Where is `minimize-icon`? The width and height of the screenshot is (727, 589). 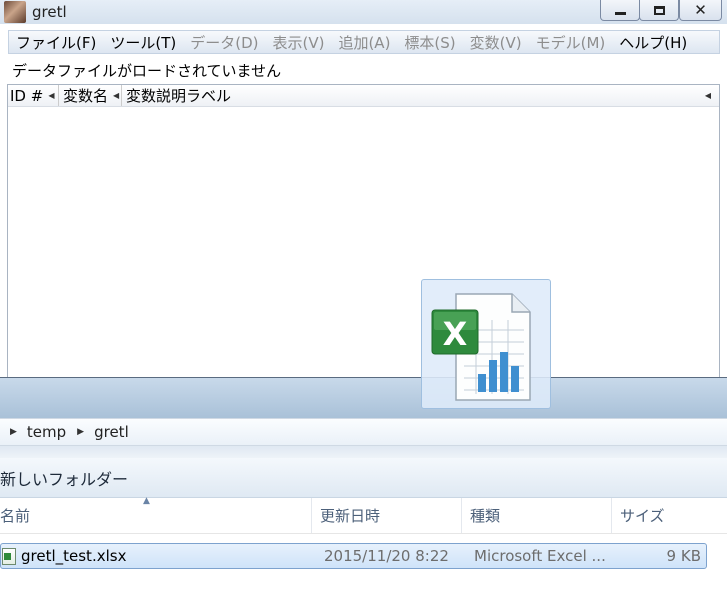 minimize-icon is located at coordinates (620, 13).